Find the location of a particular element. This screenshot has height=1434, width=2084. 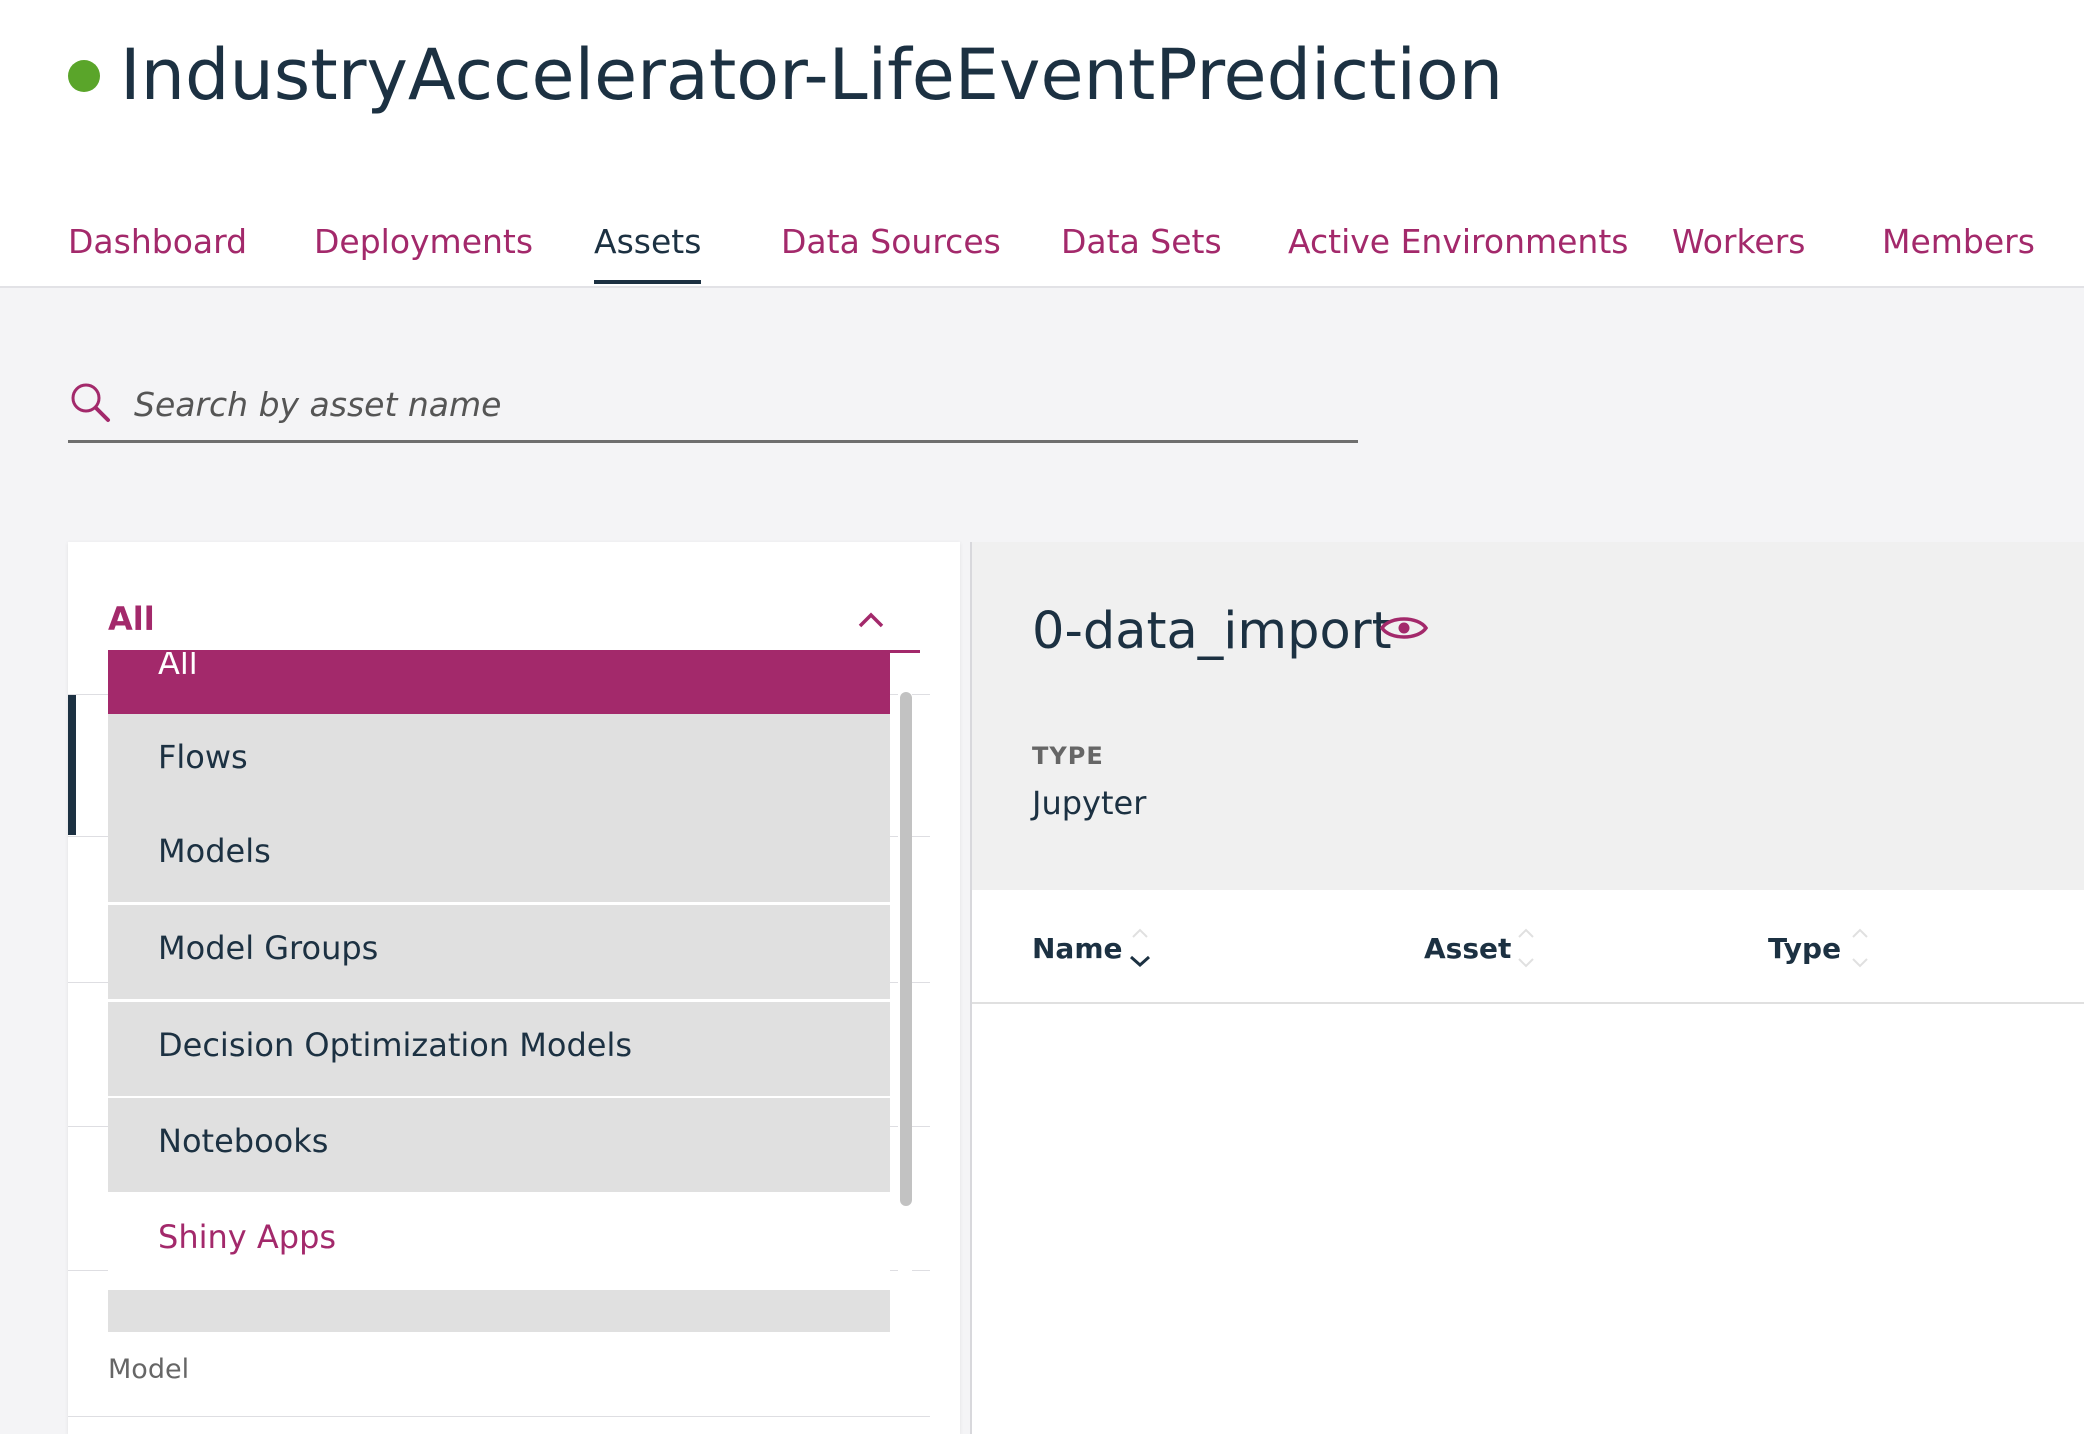

tab-data-sets: Data Sets is located at coordinates (1141, 242).